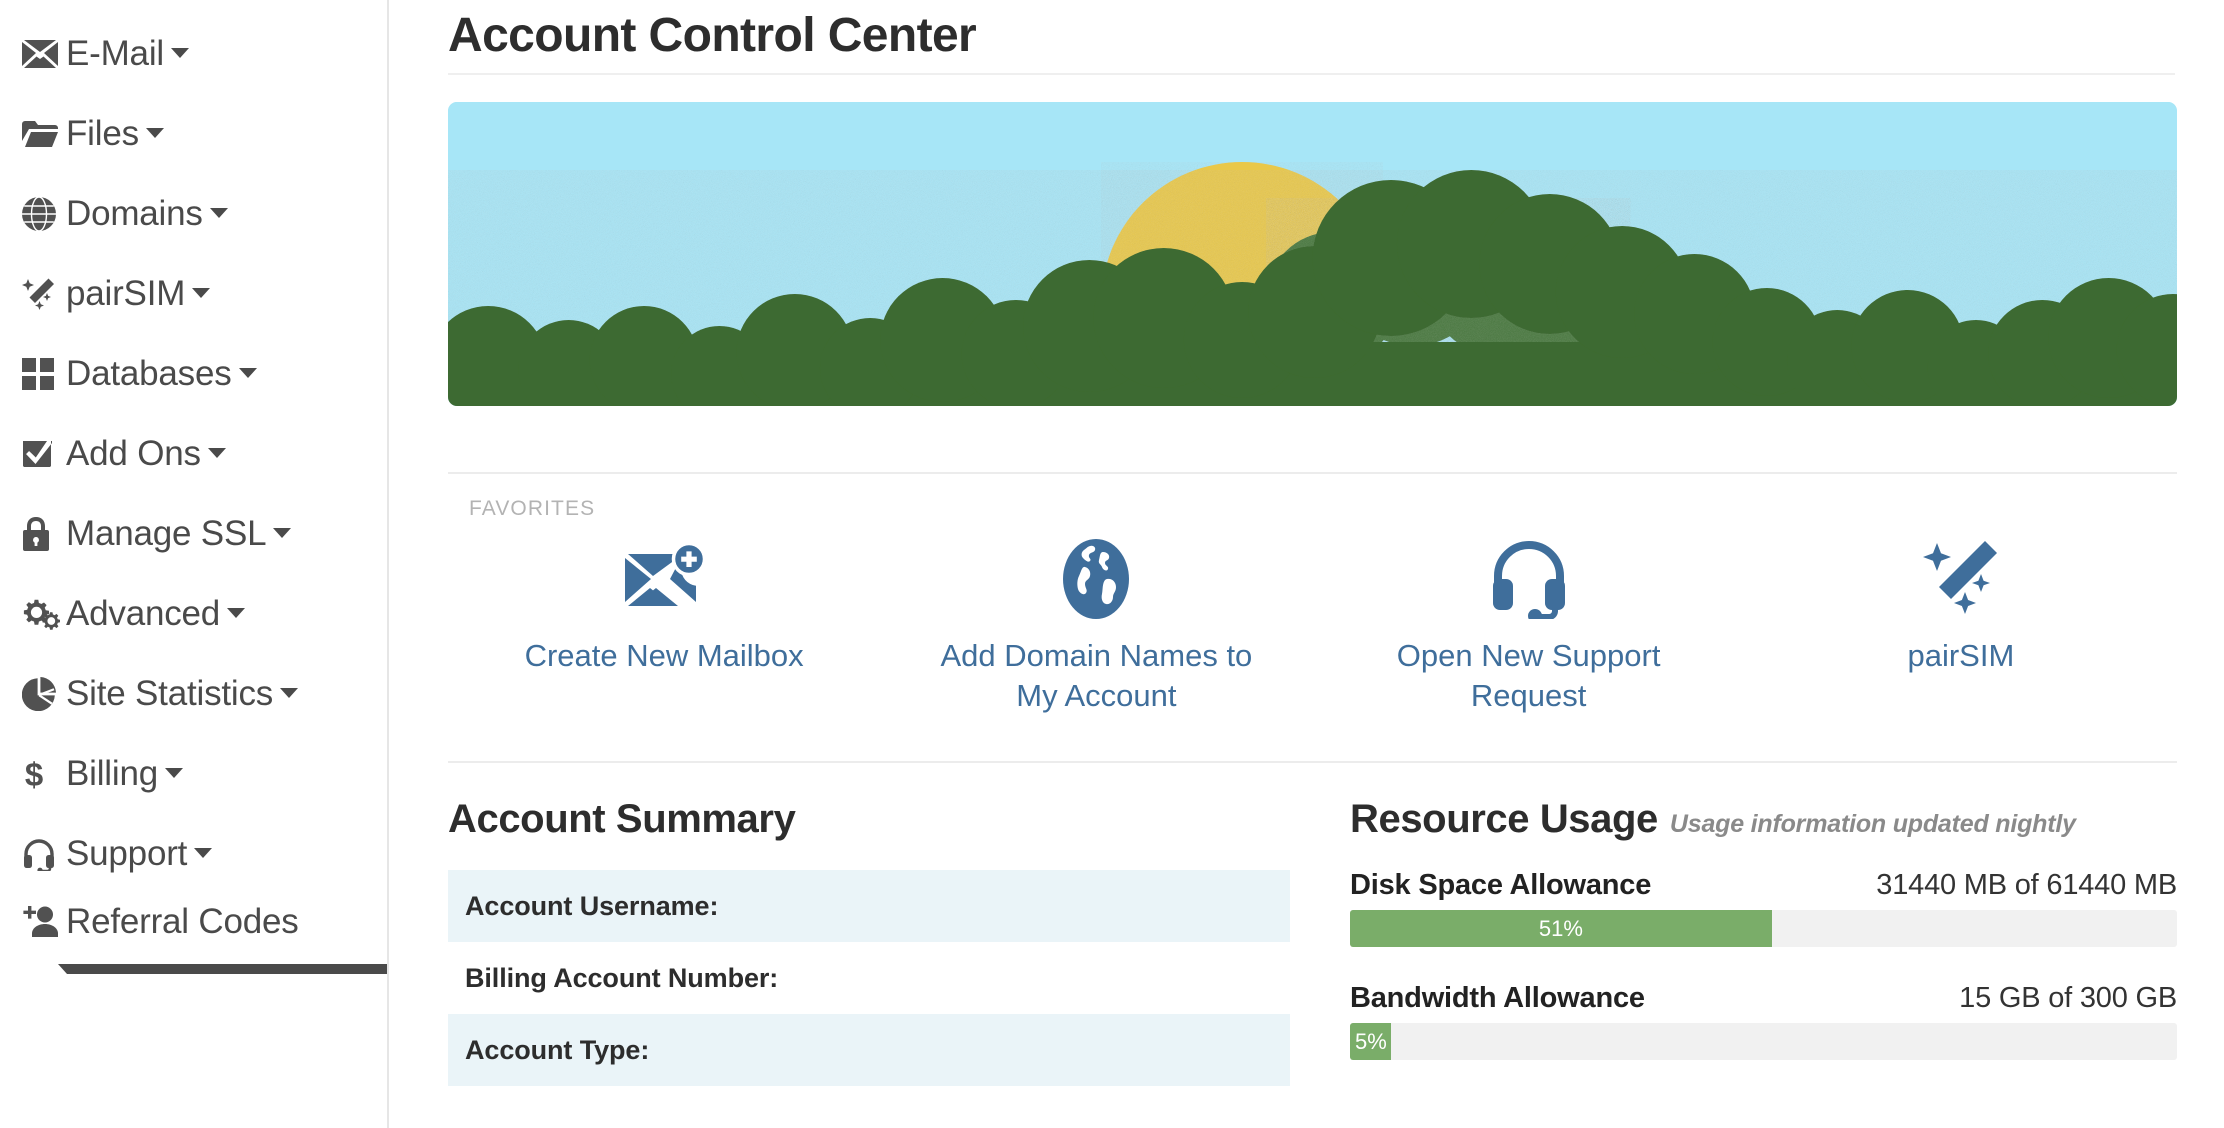 The height and width of the screenshot is (1128, 2224). I want to click on usage-block: Bandwidth Allowance 15 GB of 300 GB 5%, so click(1763, 1021).